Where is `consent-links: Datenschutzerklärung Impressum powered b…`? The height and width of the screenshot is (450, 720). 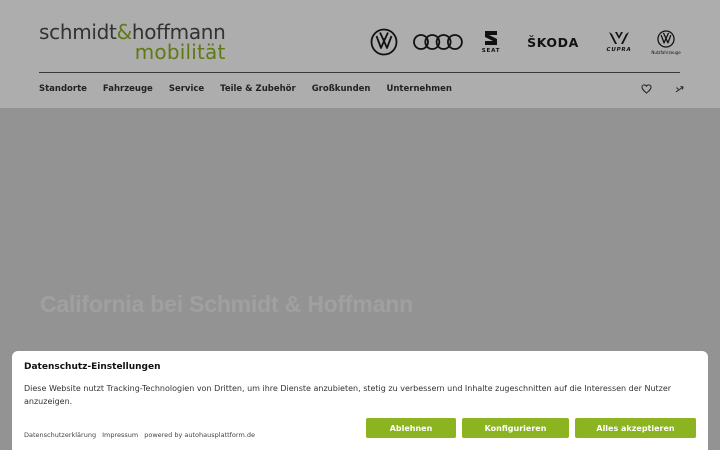
consent-links: Datenschutzerklärung Impressum powered b… is located at coordinates (139, 435).